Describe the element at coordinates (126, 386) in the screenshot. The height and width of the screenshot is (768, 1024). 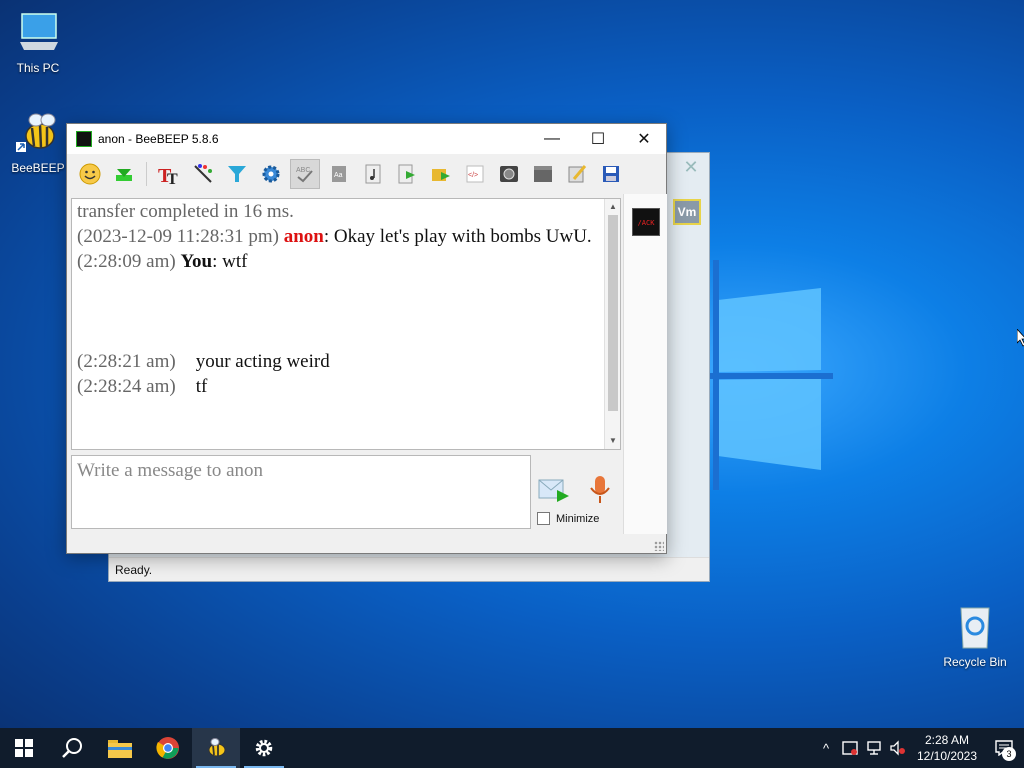
I see `timestamp: (2:28:24 am)` at that location.